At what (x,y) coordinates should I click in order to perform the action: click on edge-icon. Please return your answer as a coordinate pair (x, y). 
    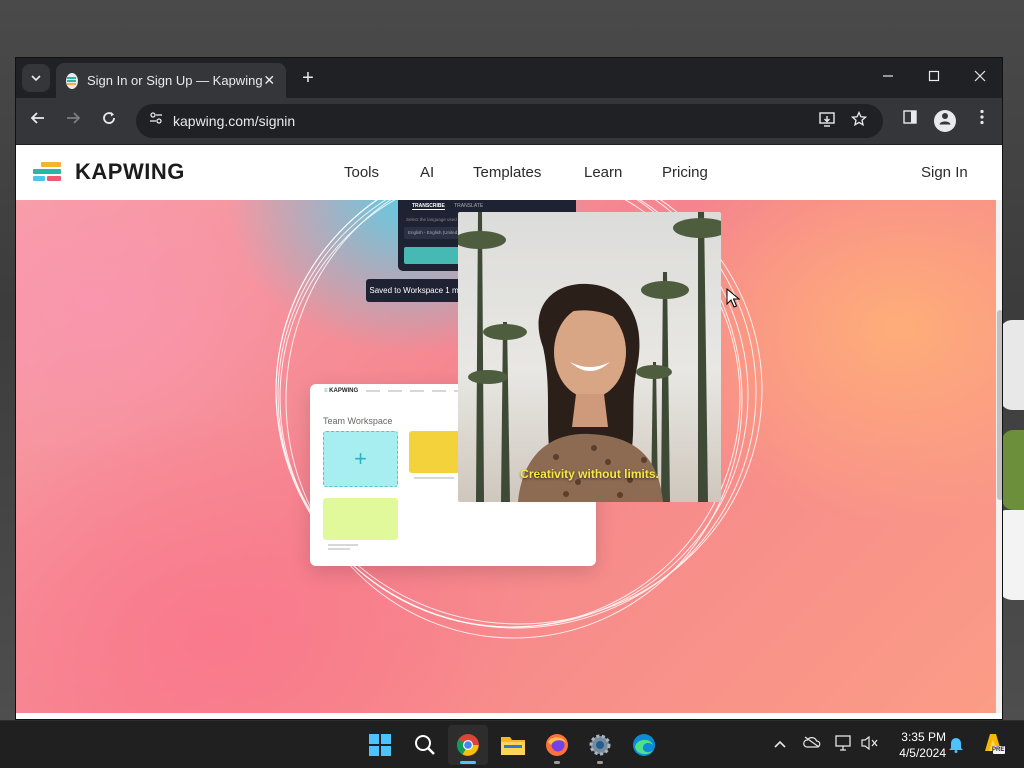
    Looking at the image, I should click on (644, 745).